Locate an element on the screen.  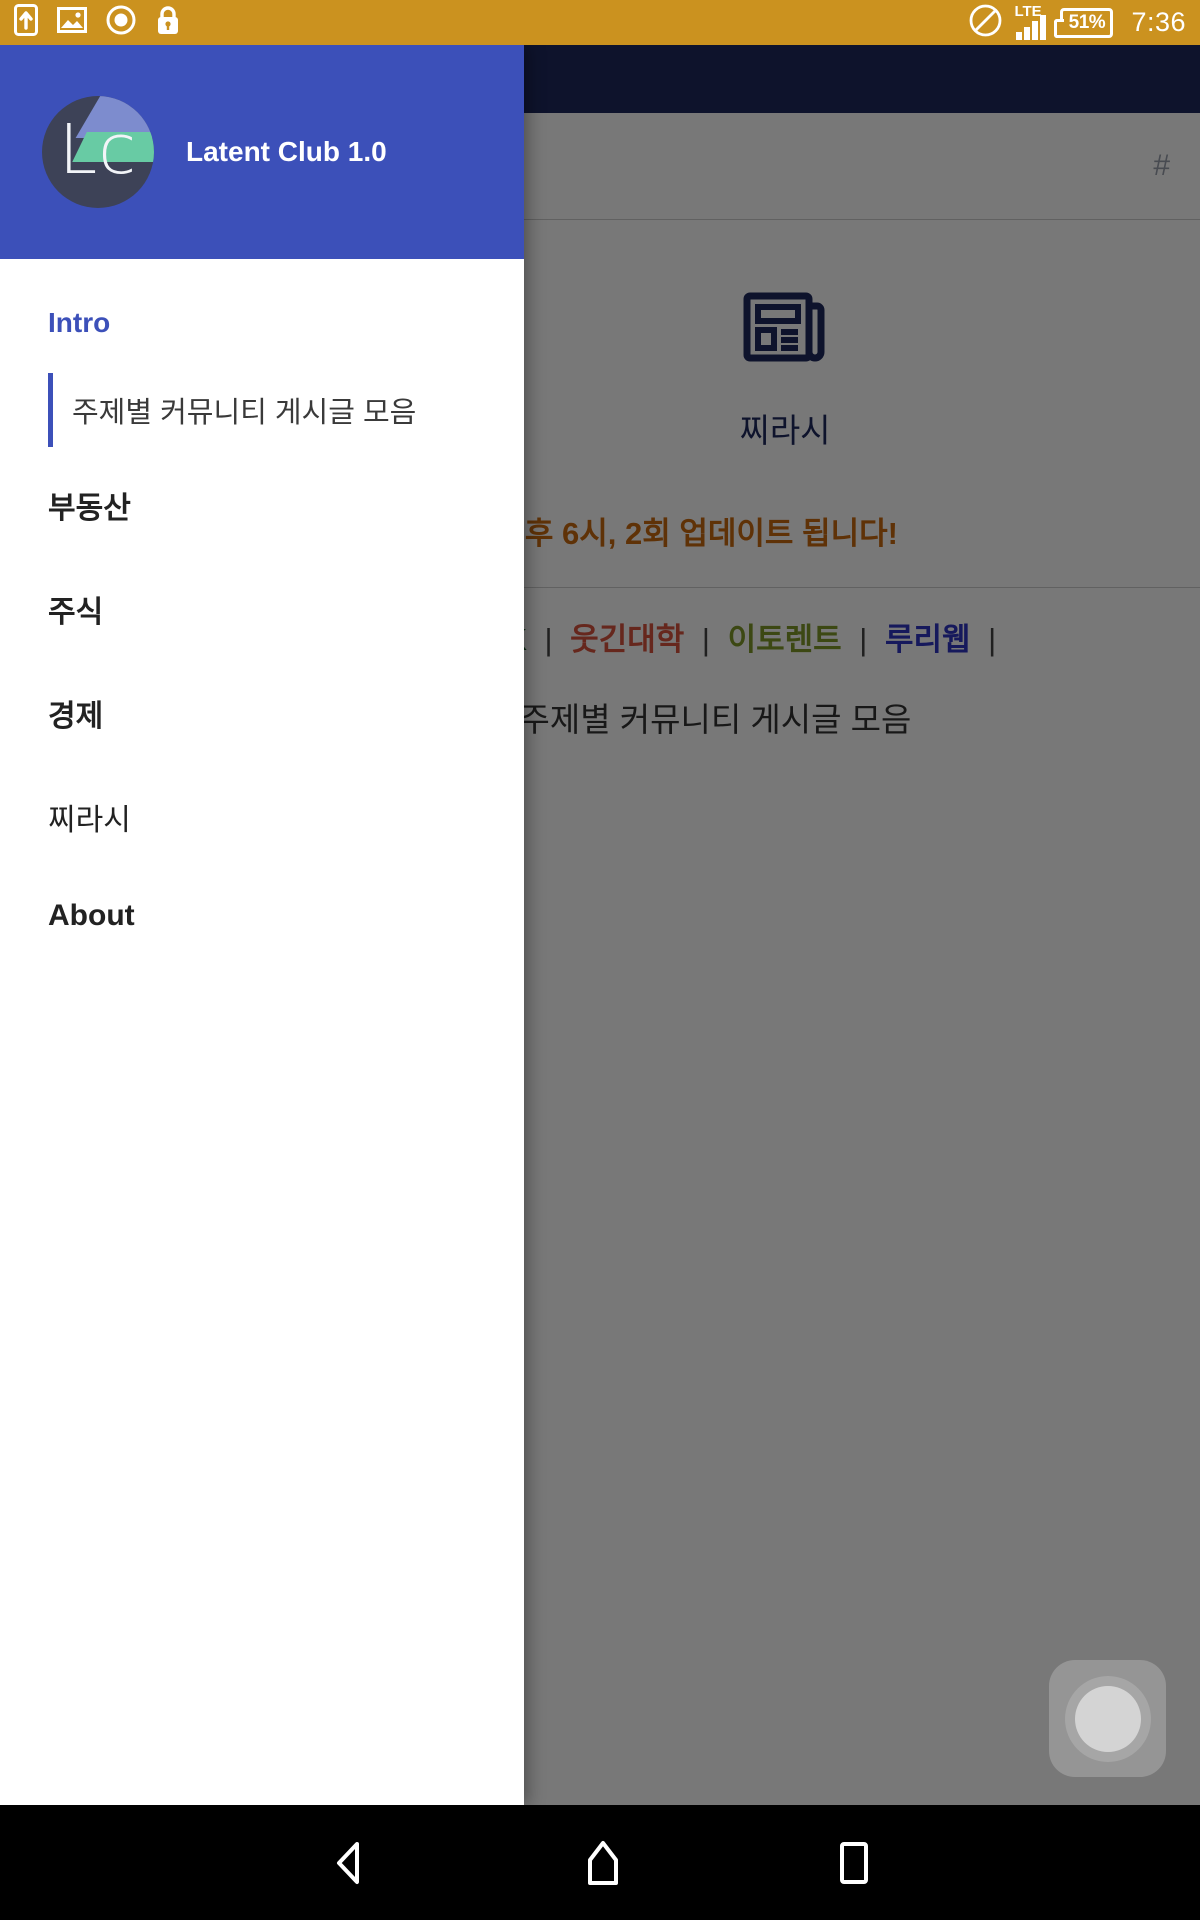
sidebar-section-intro: Intro is located at coordinates (262, 323).